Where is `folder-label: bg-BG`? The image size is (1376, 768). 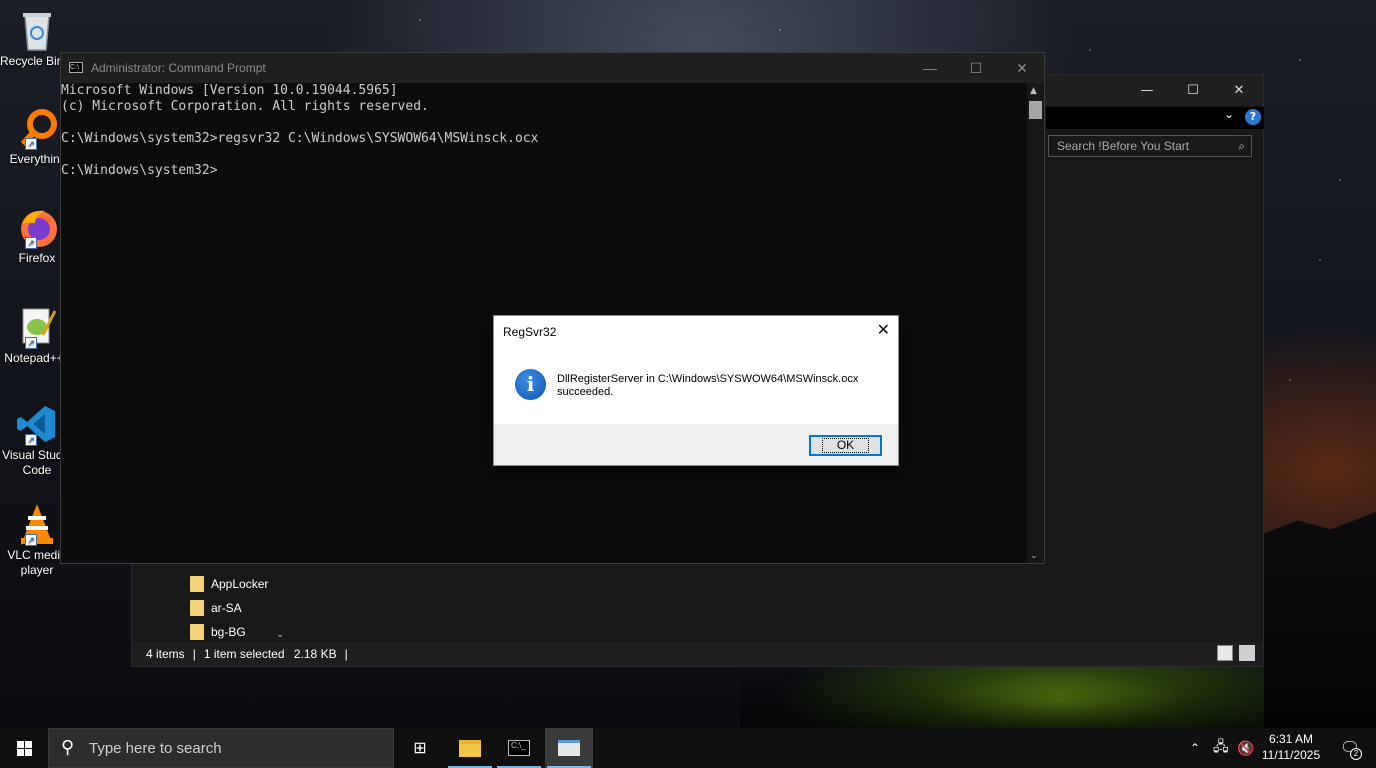 folder-label: bg-BG is located at coordinates (228, 632).